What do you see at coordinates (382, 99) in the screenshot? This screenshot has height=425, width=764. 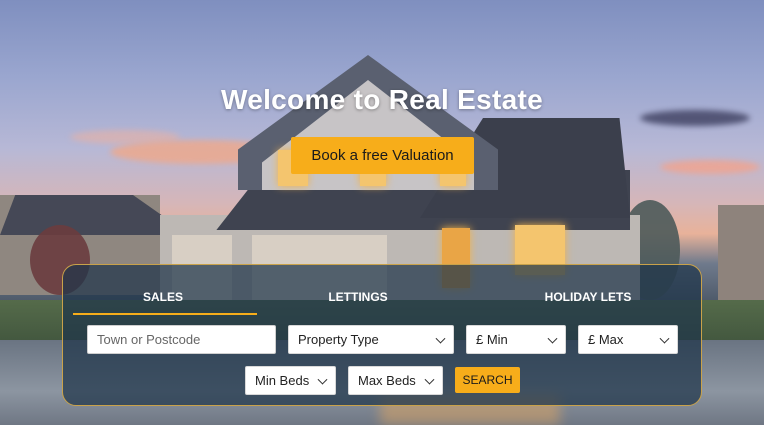 I see `page-title: Welcome to Real Estate` at bounding box center [382, 99].